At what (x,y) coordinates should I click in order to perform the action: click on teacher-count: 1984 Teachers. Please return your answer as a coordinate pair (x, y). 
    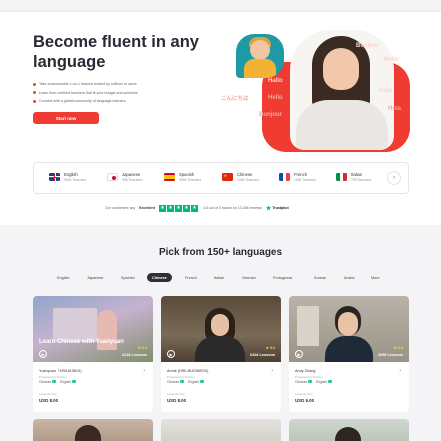
    Looking at the image, I should click on (248, 179).